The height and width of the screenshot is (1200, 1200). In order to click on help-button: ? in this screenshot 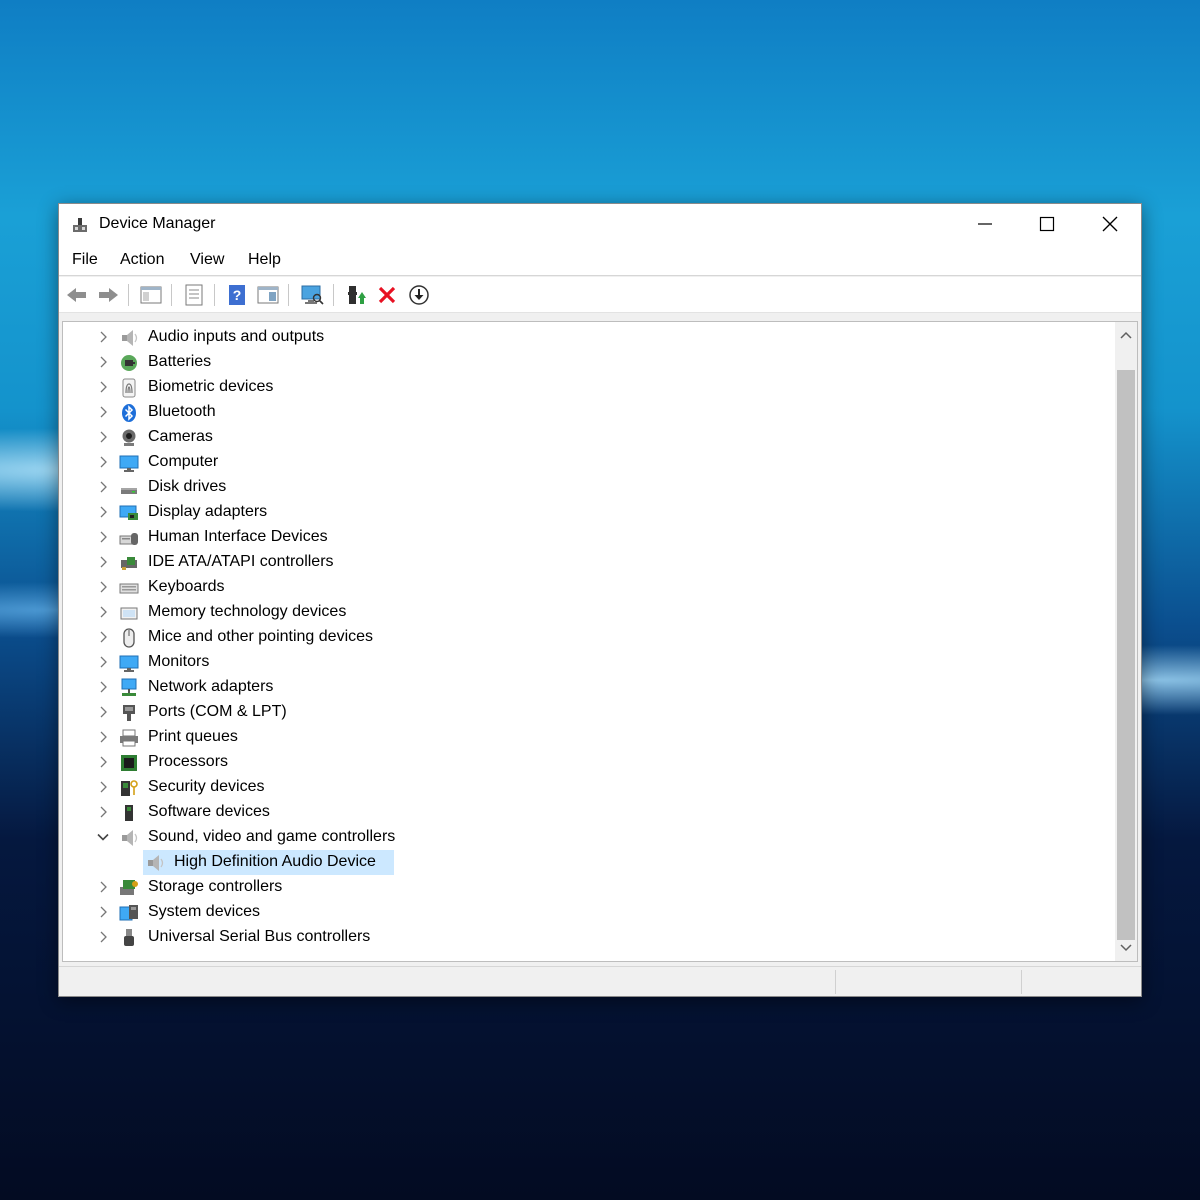, I will do `click(237, 295)`.